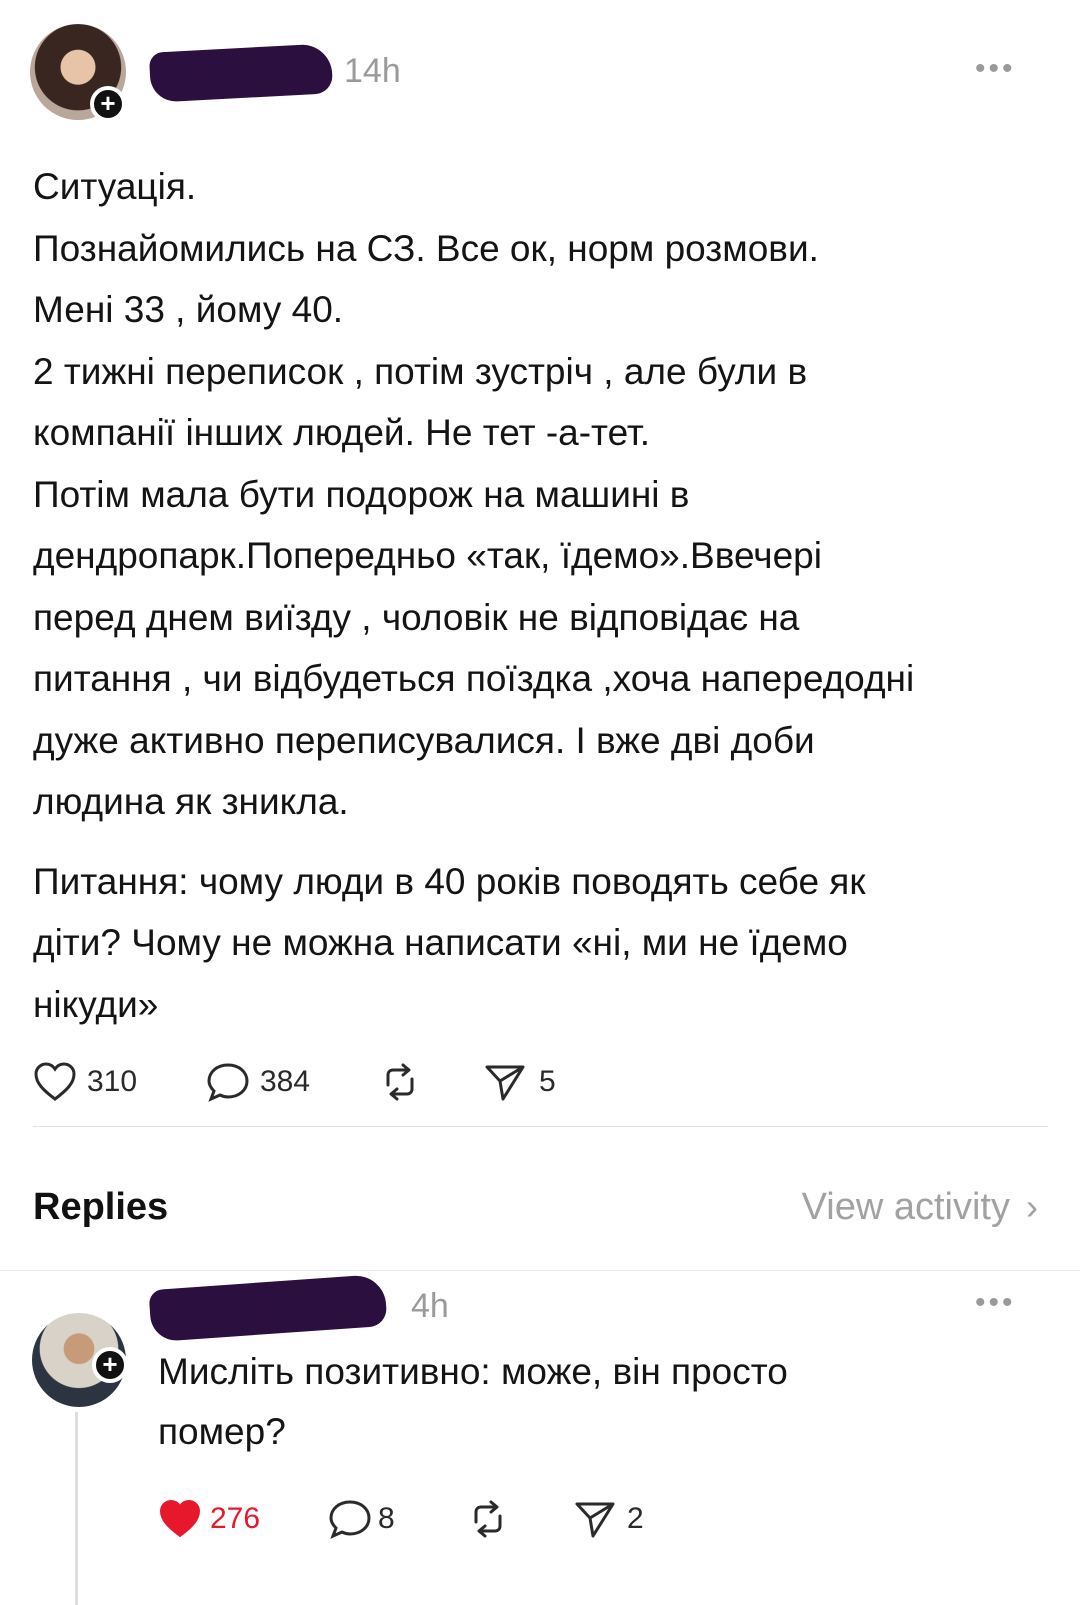  Describe the element at coordinates (188, 309) in the screenshot. I see `post-paragraph: Мені 33 , йому 40.` at that location.